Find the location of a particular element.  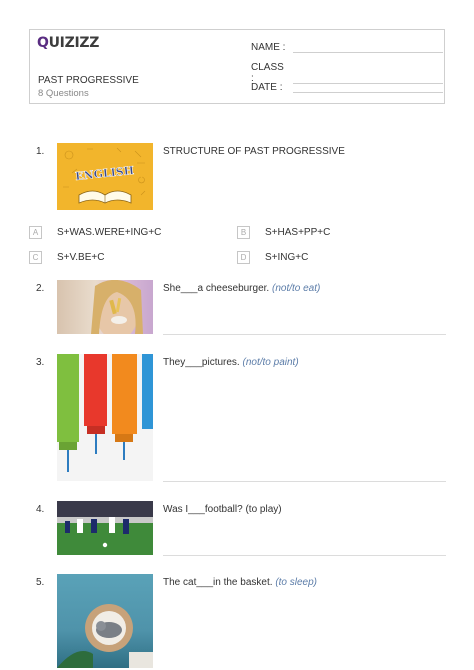

worksheet-title: PAST PROGRESSIVE is located at coordinates (88, 80).